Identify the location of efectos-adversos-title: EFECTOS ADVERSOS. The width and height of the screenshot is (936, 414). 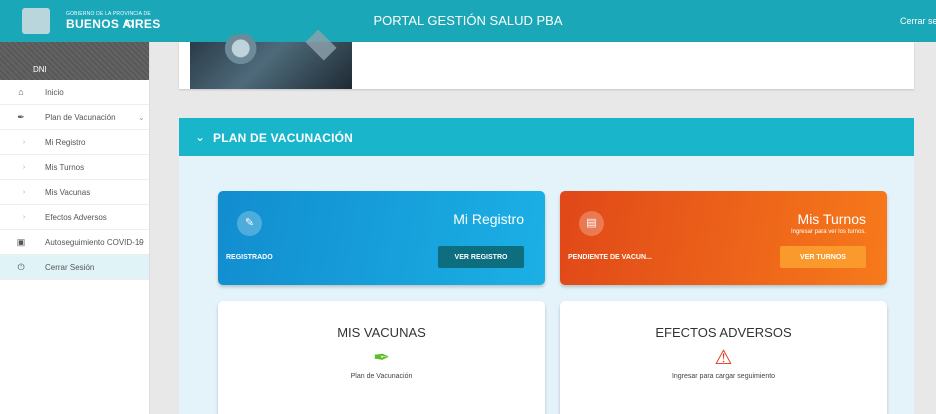
(723, 332).